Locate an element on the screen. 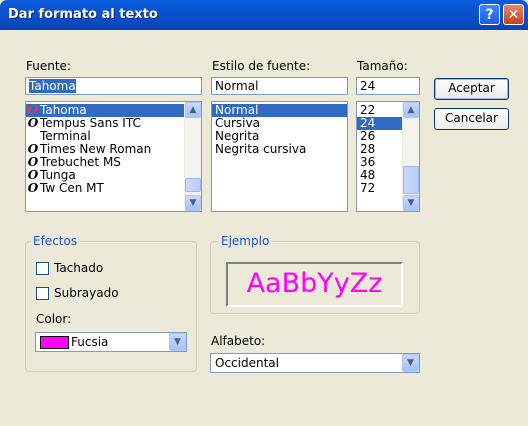  sample-text: AaBbYyZz is located at coordinates (314, 283).